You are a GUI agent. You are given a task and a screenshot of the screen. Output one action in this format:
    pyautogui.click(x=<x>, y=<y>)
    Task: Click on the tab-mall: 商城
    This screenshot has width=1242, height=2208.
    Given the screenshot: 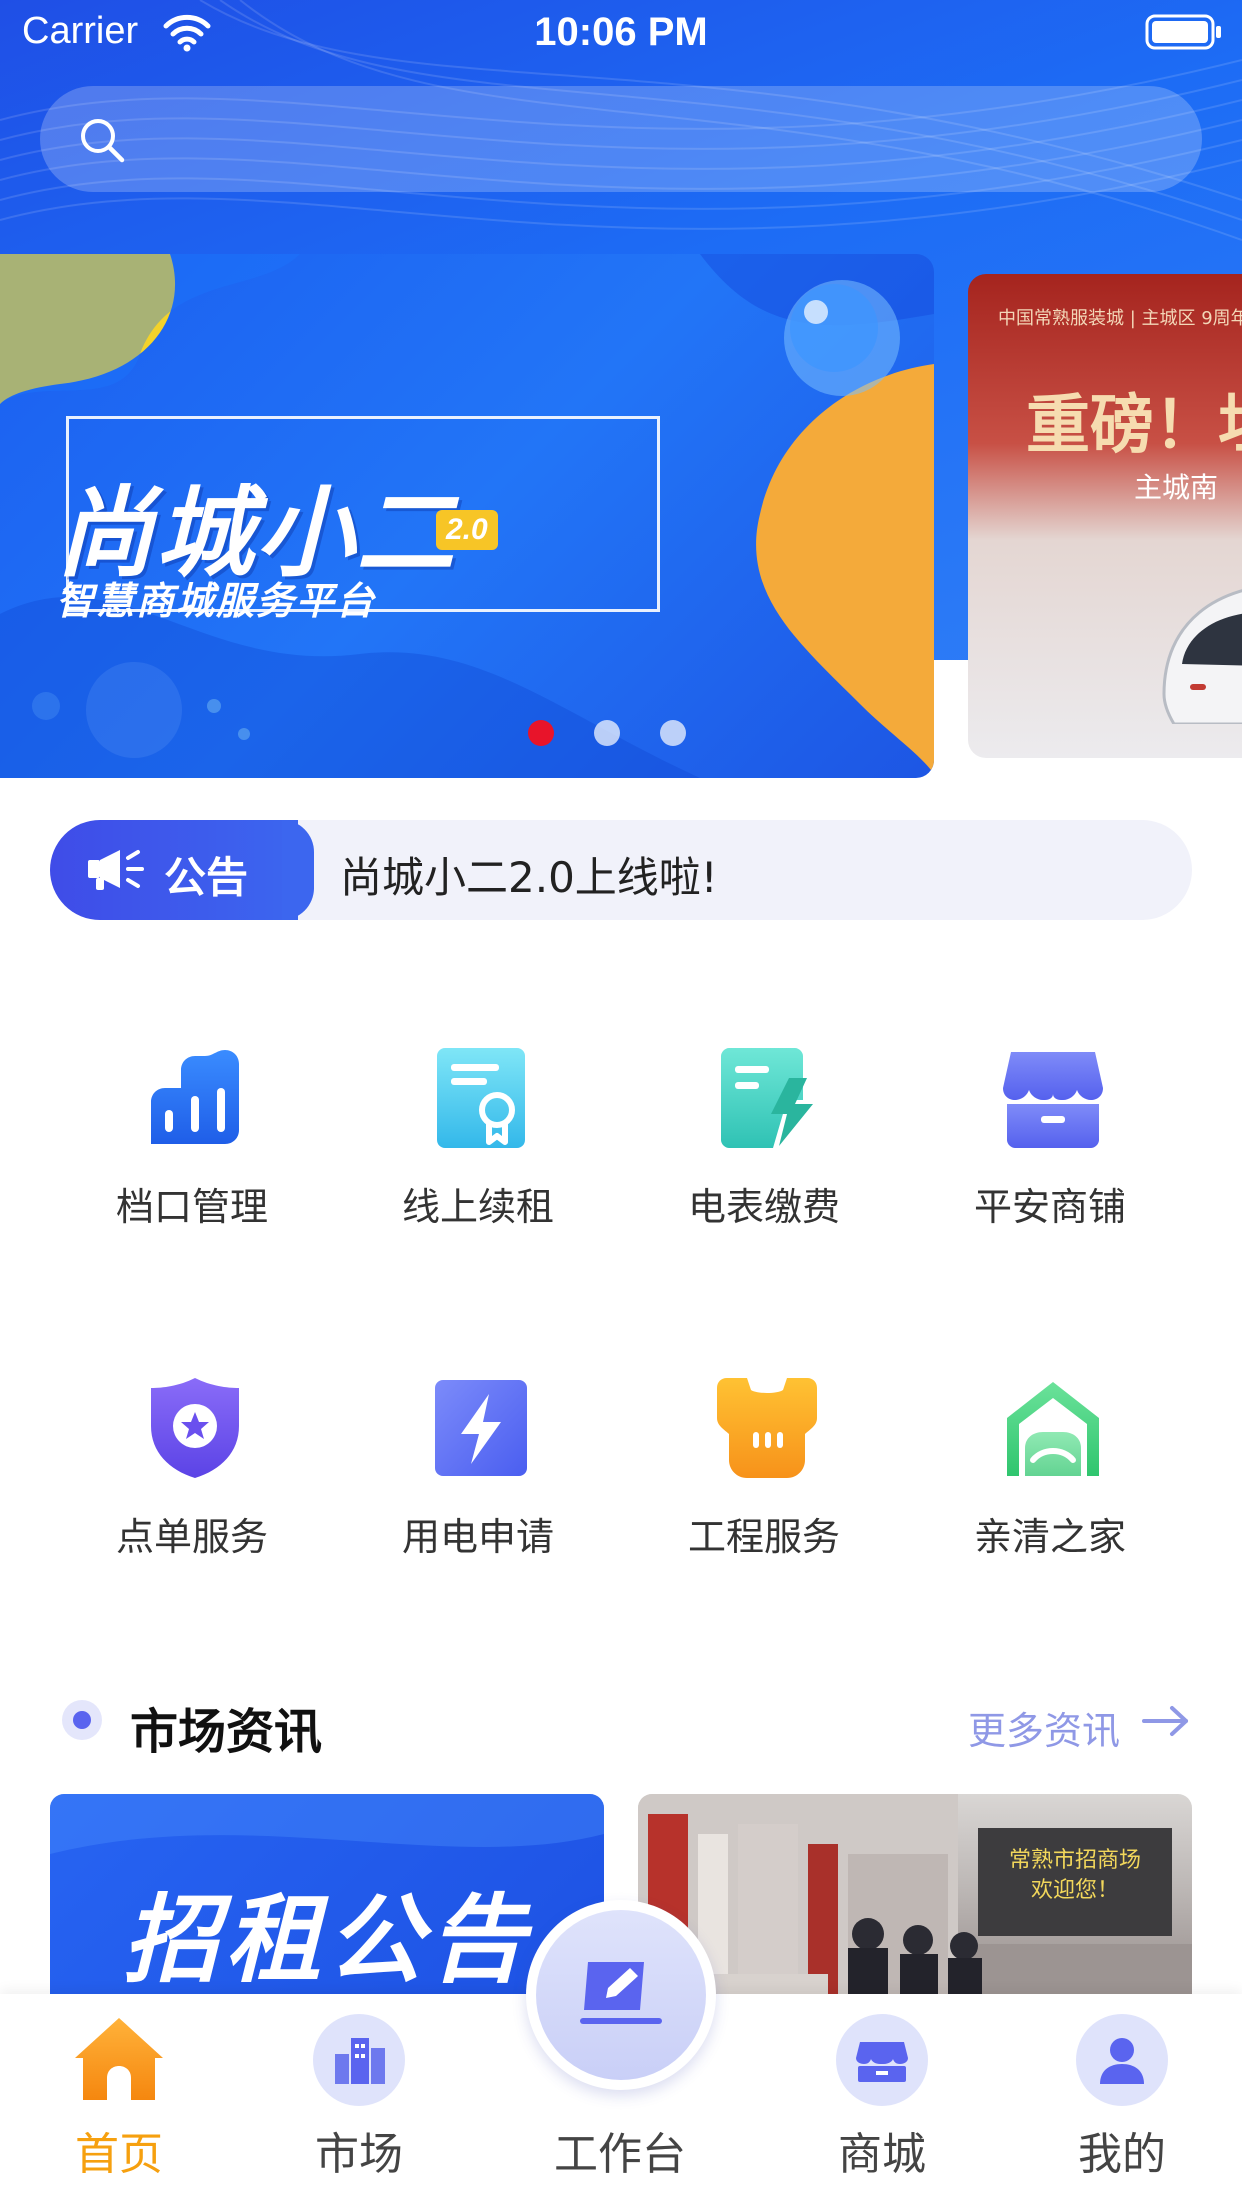 What is the action you would take?
    pyautogui.click(x=882, y=2101)
    